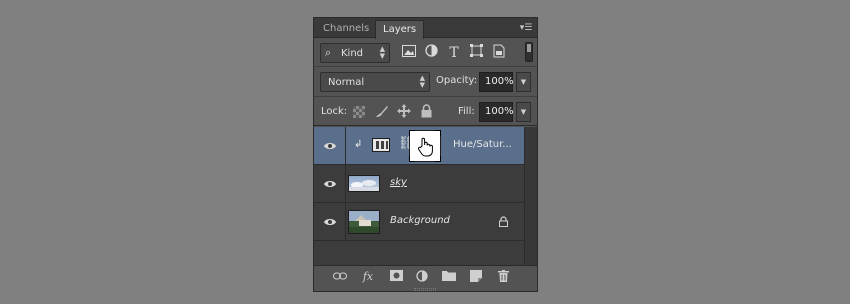 The image size is (850, 304). Describe the element at coordinates (419, 184) in the screenshot. I see `layer-row-sky: sky` at that location.